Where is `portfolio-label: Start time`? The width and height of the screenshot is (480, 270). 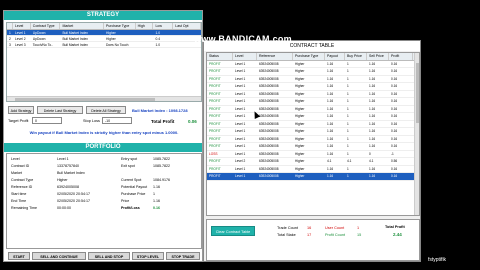 portfolio-label: Start time is located at coordinates (19, 194).